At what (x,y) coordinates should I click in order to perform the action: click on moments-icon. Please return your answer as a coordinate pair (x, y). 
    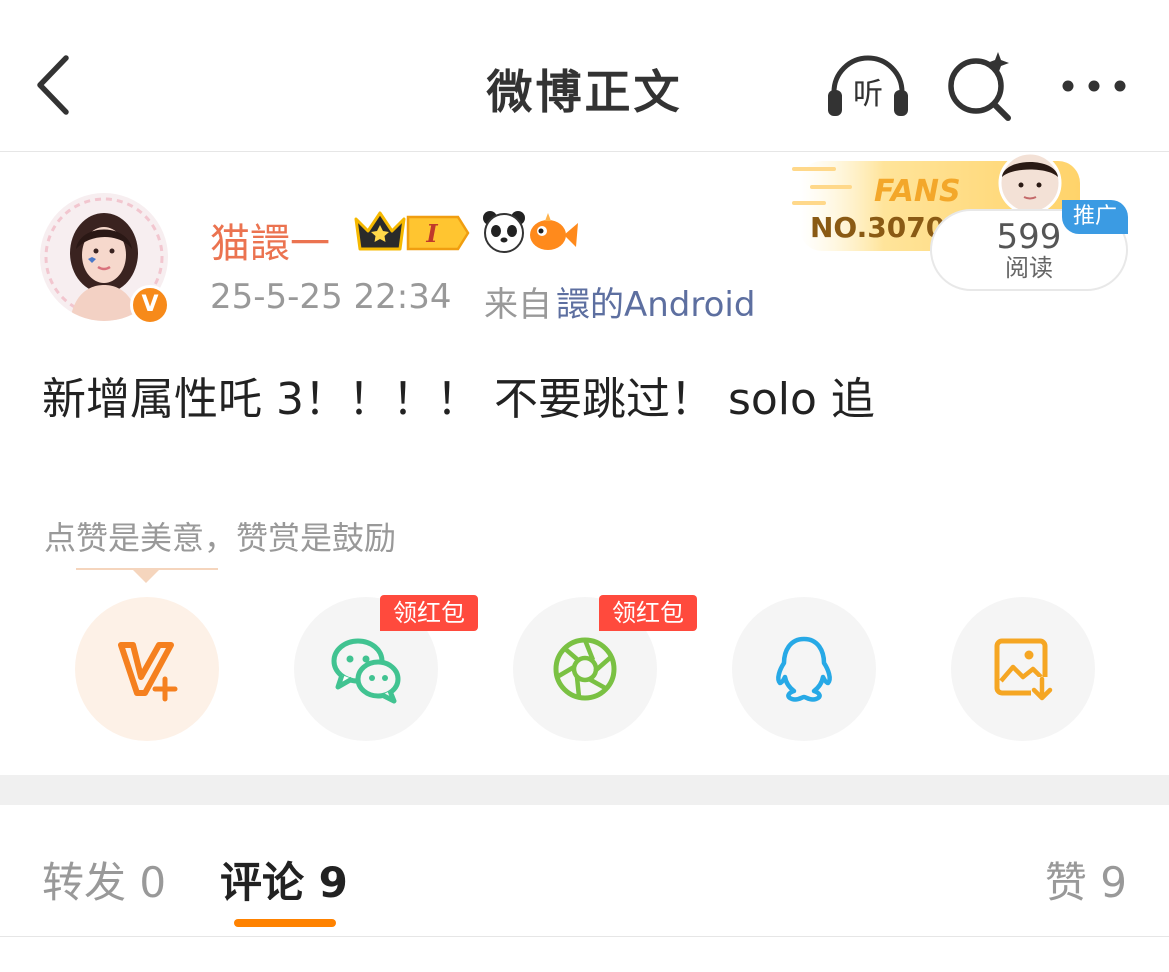
    Looking at the image, I should click on (585, 669).